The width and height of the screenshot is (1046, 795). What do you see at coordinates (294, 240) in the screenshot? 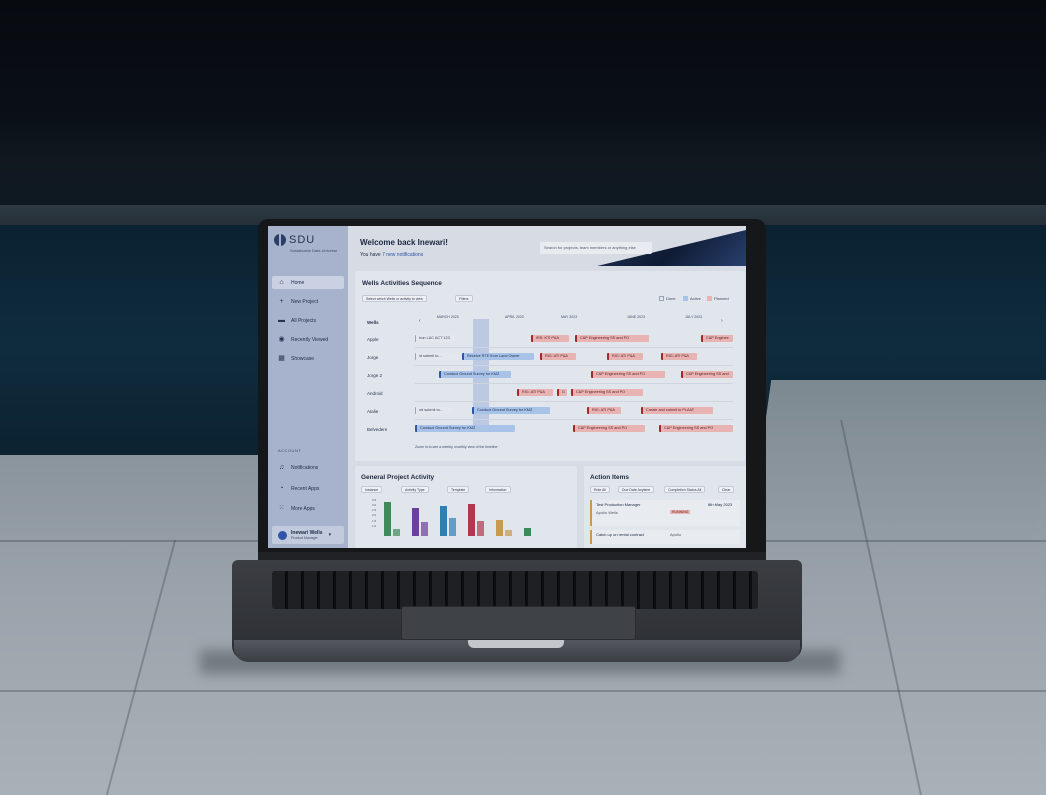
I see `logo: SDU` at bounding box center [294, 240].